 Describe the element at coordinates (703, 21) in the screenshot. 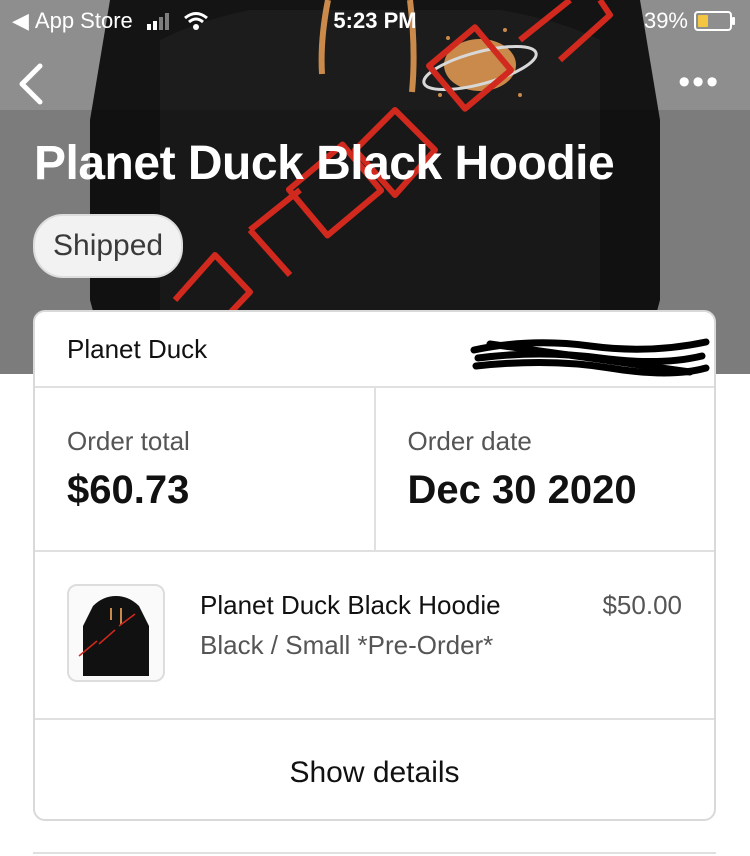

I see `battery-fill` at that location.